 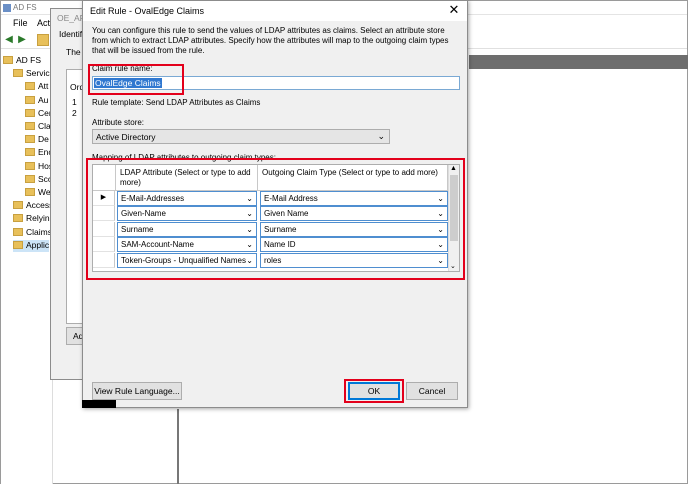 What do you see at coordinates (99, 404) in the screenshot?
I see `redaction-bar` at bounding box center [99, 404].